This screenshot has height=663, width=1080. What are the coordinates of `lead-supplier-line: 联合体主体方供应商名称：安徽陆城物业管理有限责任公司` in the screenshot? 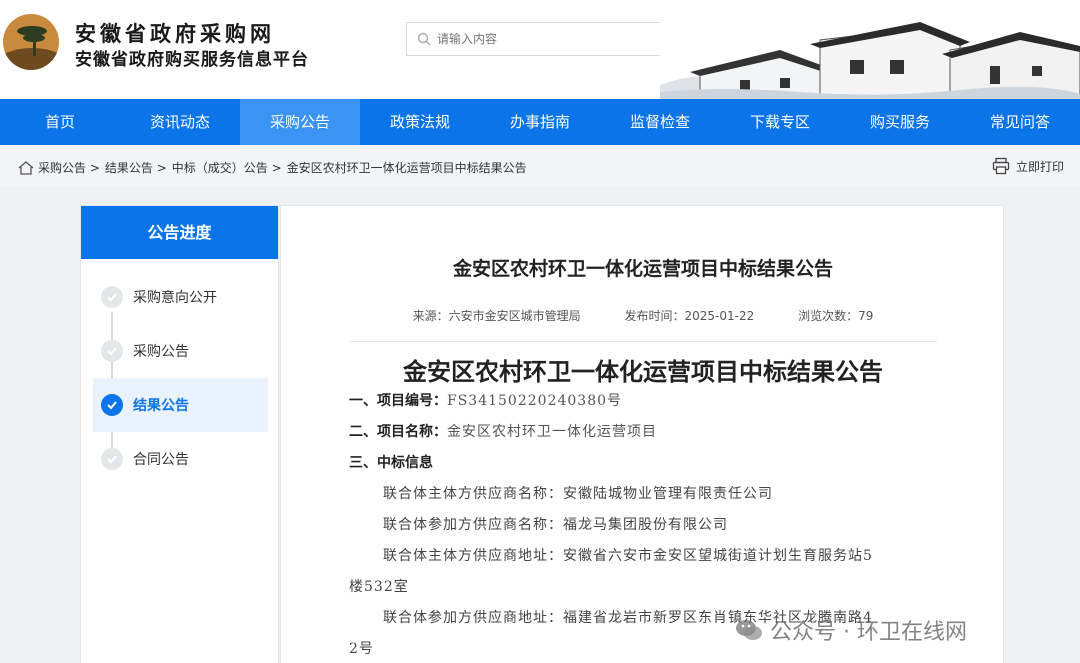 It's located at (578, 494).